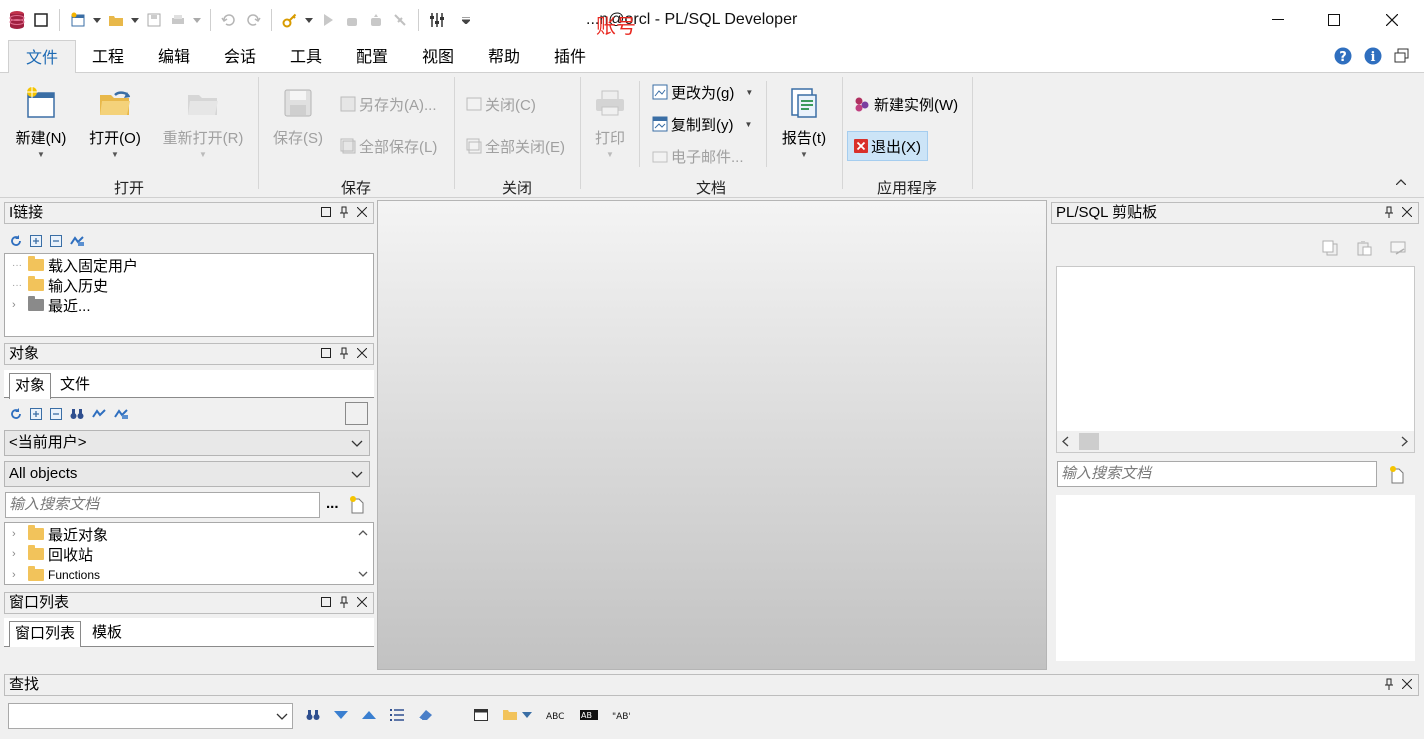 This screenshot has height=739, width=1424. Describe the element at coordinates (397, 714) in the screenshot. I see `list-icon` at that location.